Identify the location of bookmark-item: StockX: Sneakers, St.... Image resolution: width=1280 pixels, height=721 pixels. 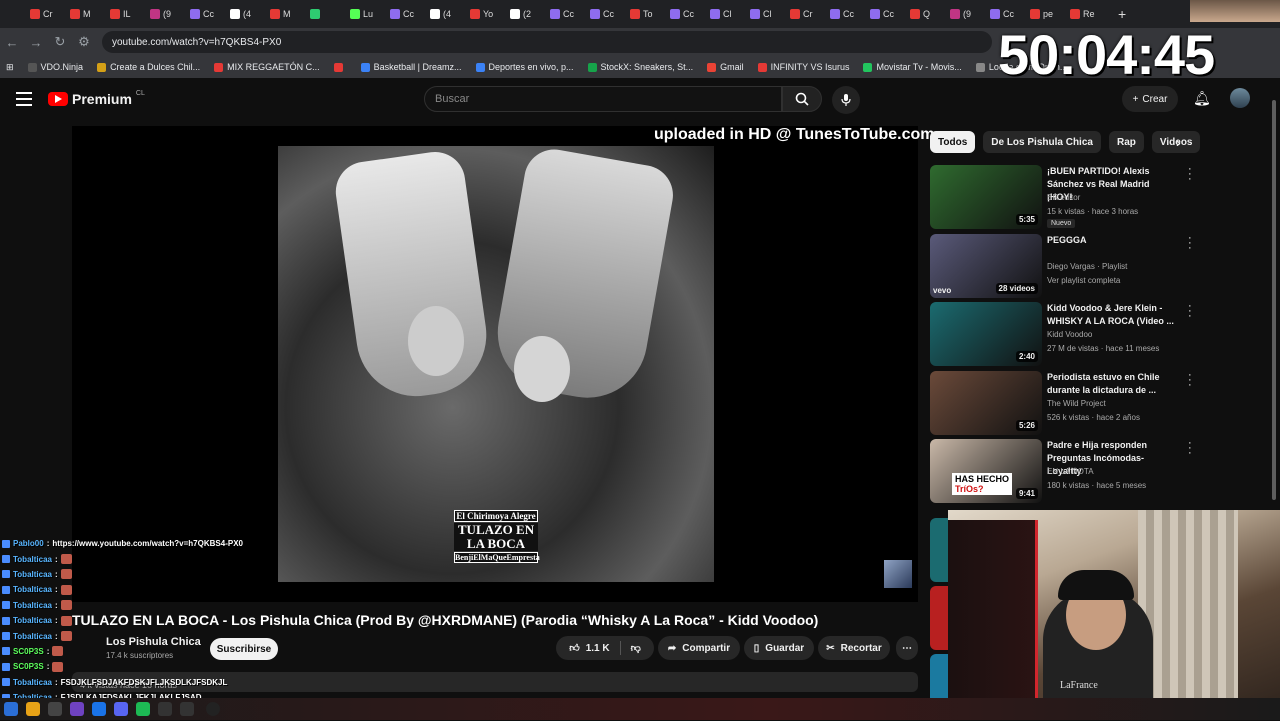
(640, 67).